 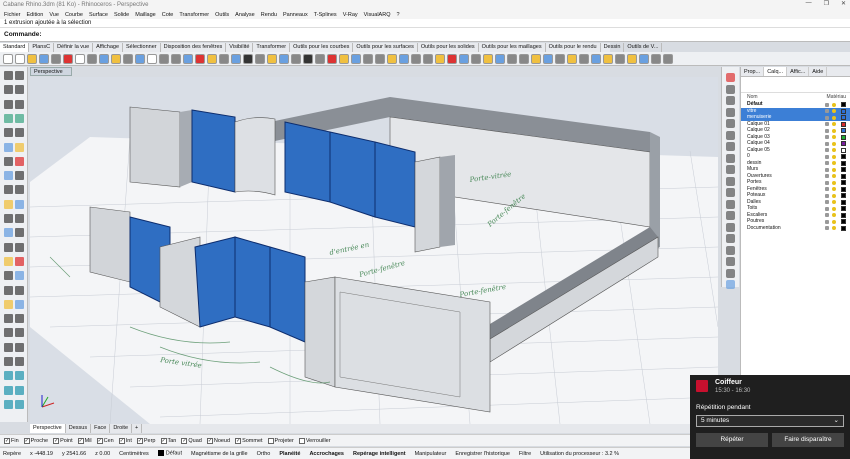 What do you see at coordinates (809, 3) in the screenshot?
I see `minimize-button: —` at bounding box center [809, 3].